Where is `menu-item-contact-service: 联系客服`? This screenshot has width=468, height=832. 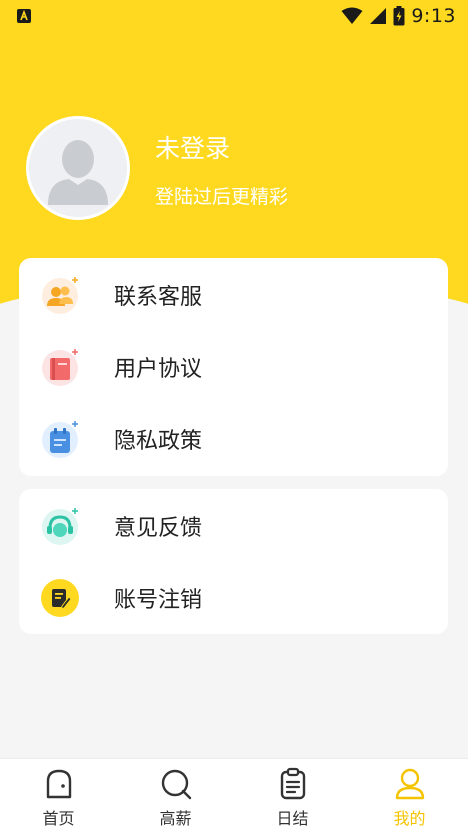
menu-item-contact-service: 联系客服 is located at coordinates (233, 295).